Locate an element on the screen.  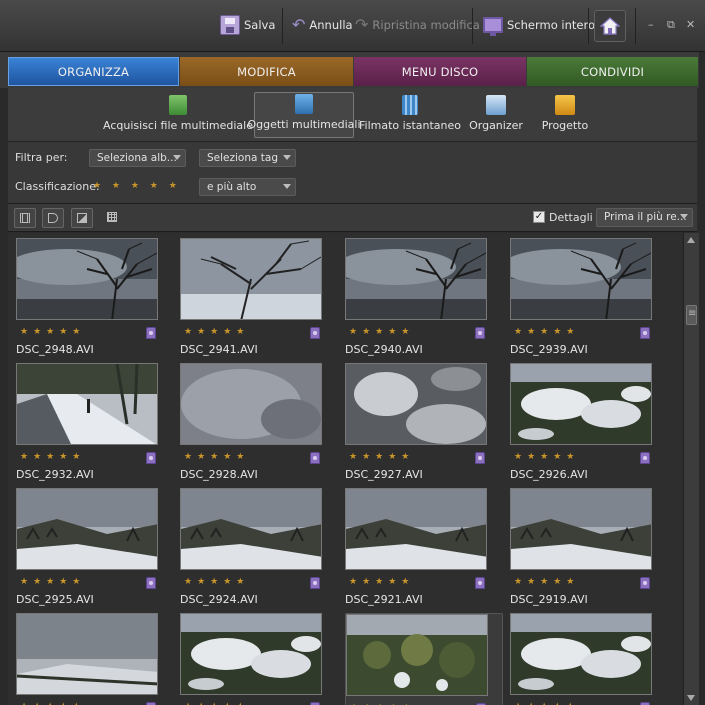
details-label: Dettagli is located at coordinates (571, 217).